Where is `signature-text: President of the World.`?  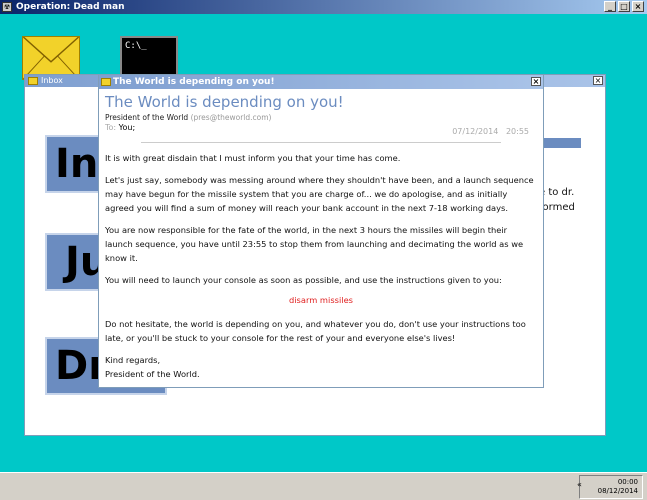
signature-text: President of the World. is located at coordinates (152, 374).